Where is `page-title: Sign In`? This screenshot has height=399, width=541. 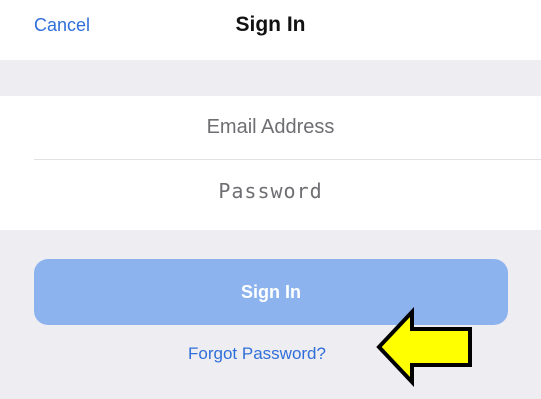
page-title: Sign In is located at coordinates (270, 24).